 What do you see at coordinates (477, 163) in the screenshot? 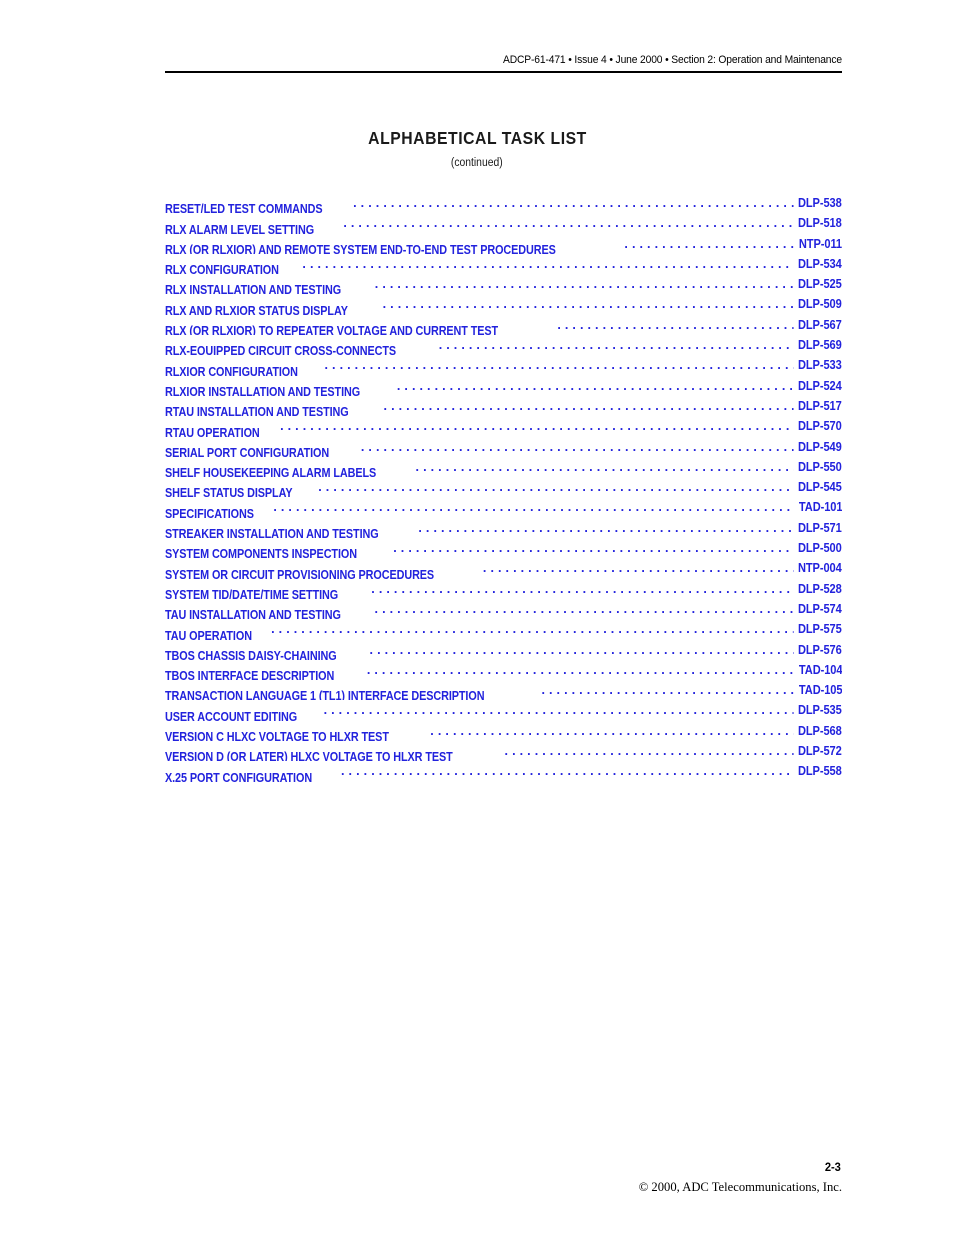
I see `page-subtitle: (continued)` at bounding box center [477, 163].